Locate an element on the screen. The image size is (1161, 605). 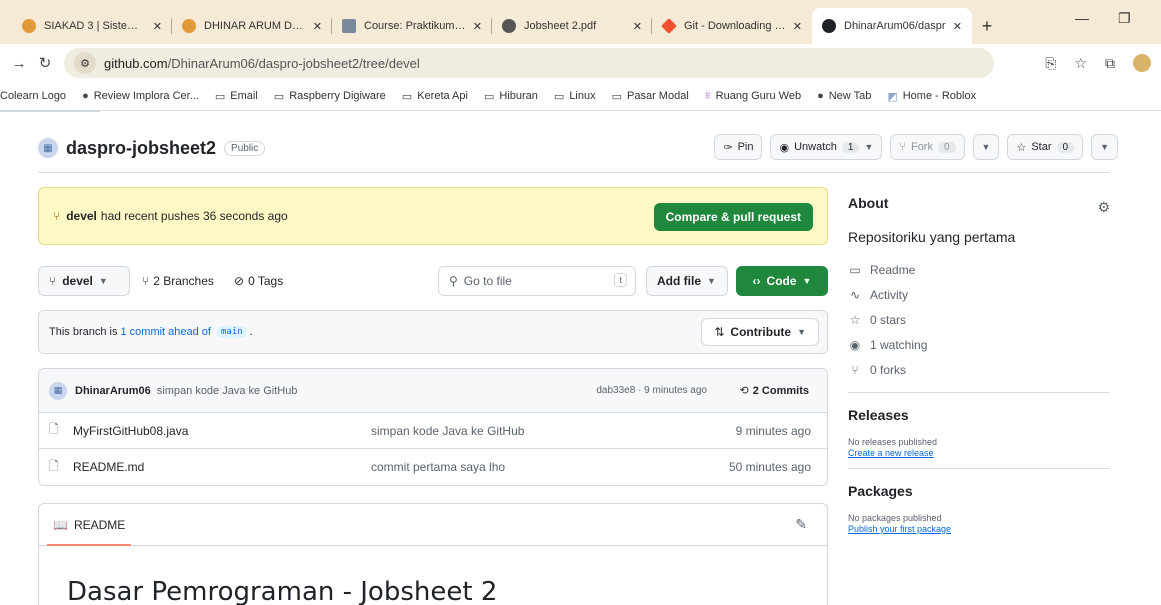
browser-tab: DHINAR ARUM DAM ✕ is located at coordinates (252, 26).